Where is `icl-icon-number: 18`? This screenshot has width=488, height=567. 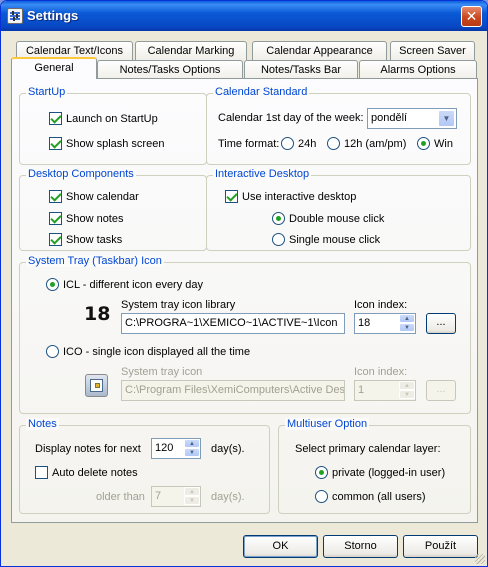
icl-icon-number: 18 is located at coordinates (97, 314).